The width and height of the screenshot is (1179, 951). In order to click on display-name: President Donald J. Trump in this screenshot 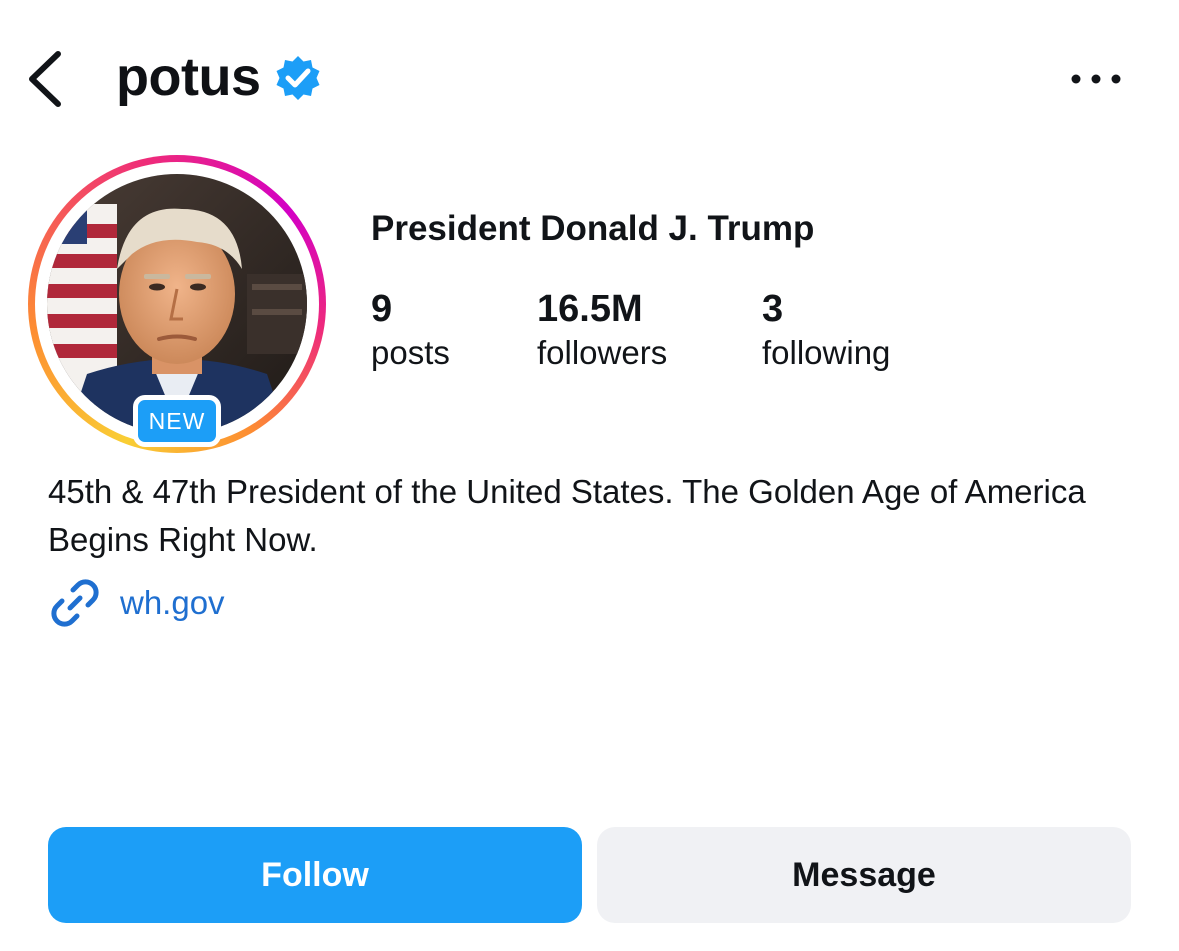, I will do `click(593, 228)`.